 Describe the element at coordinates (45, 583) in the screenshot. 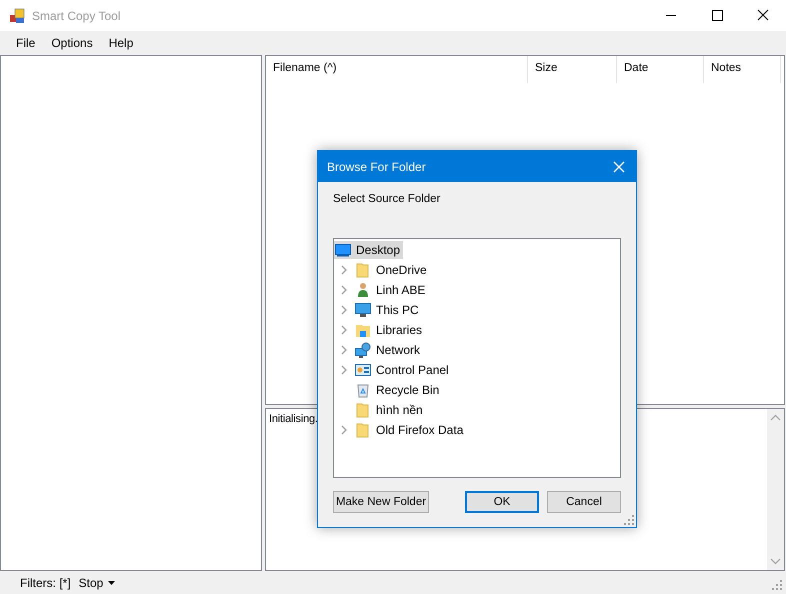

I see `filters-label: Filters: [*]` at that location.